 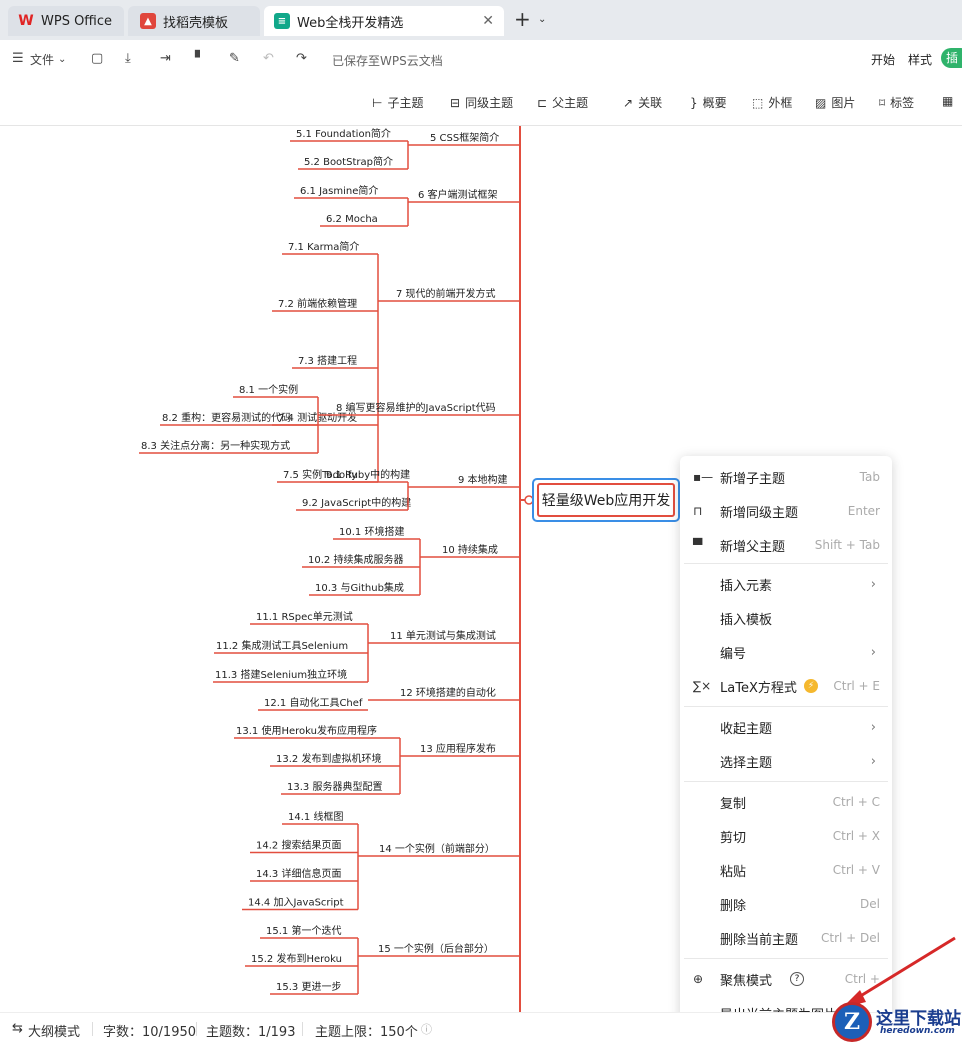 What do you see at coordinates (464, 137) in the screenshot?
I see `branch-topic: 5 CSS框架简介` at bounding box center [464, 137].